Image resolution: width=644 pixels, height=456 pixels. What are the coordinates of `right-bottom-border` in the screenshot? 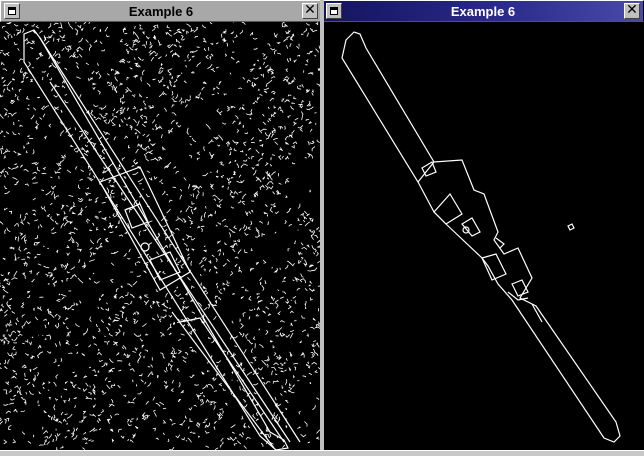 It's located at (483, 453).